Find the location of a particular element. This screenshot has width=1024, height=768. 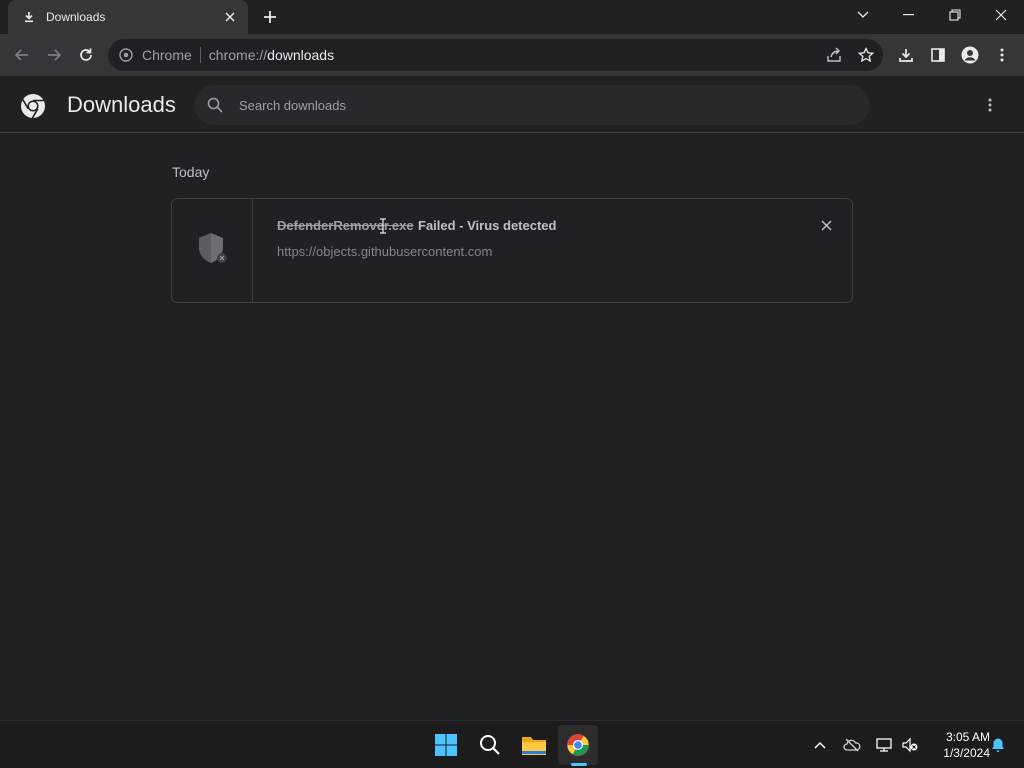

browser-menu-icon is located at coordinates (1002, 55).